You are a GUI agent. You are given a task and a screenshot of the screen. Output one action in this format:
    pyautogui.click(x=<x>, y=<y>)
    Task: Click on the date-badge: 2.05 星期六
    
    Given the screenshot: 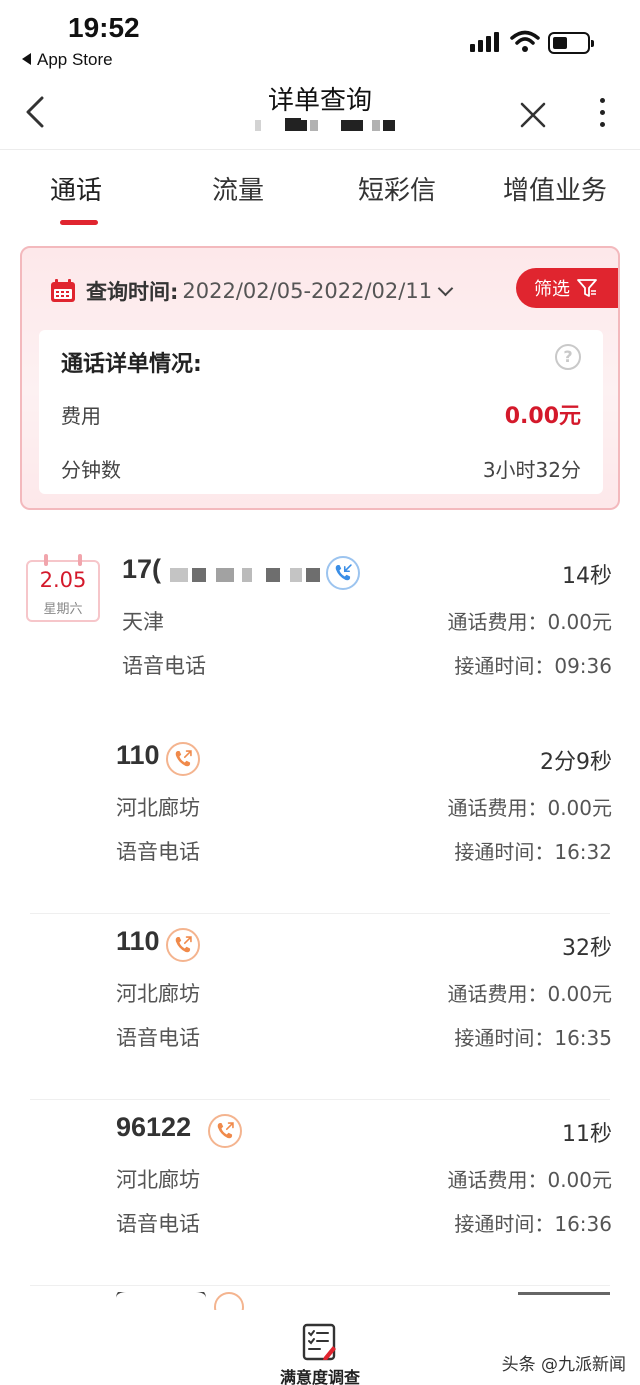 What is the action you would take?
    pyautogui.click(x=63, y=588)
    